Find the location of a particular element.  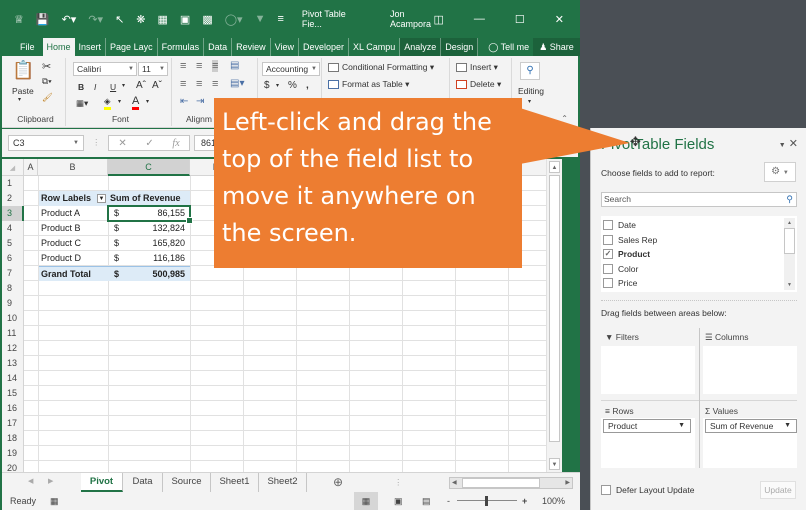

next-sheet-icon: ▶ is located at coordinates (50, 481).